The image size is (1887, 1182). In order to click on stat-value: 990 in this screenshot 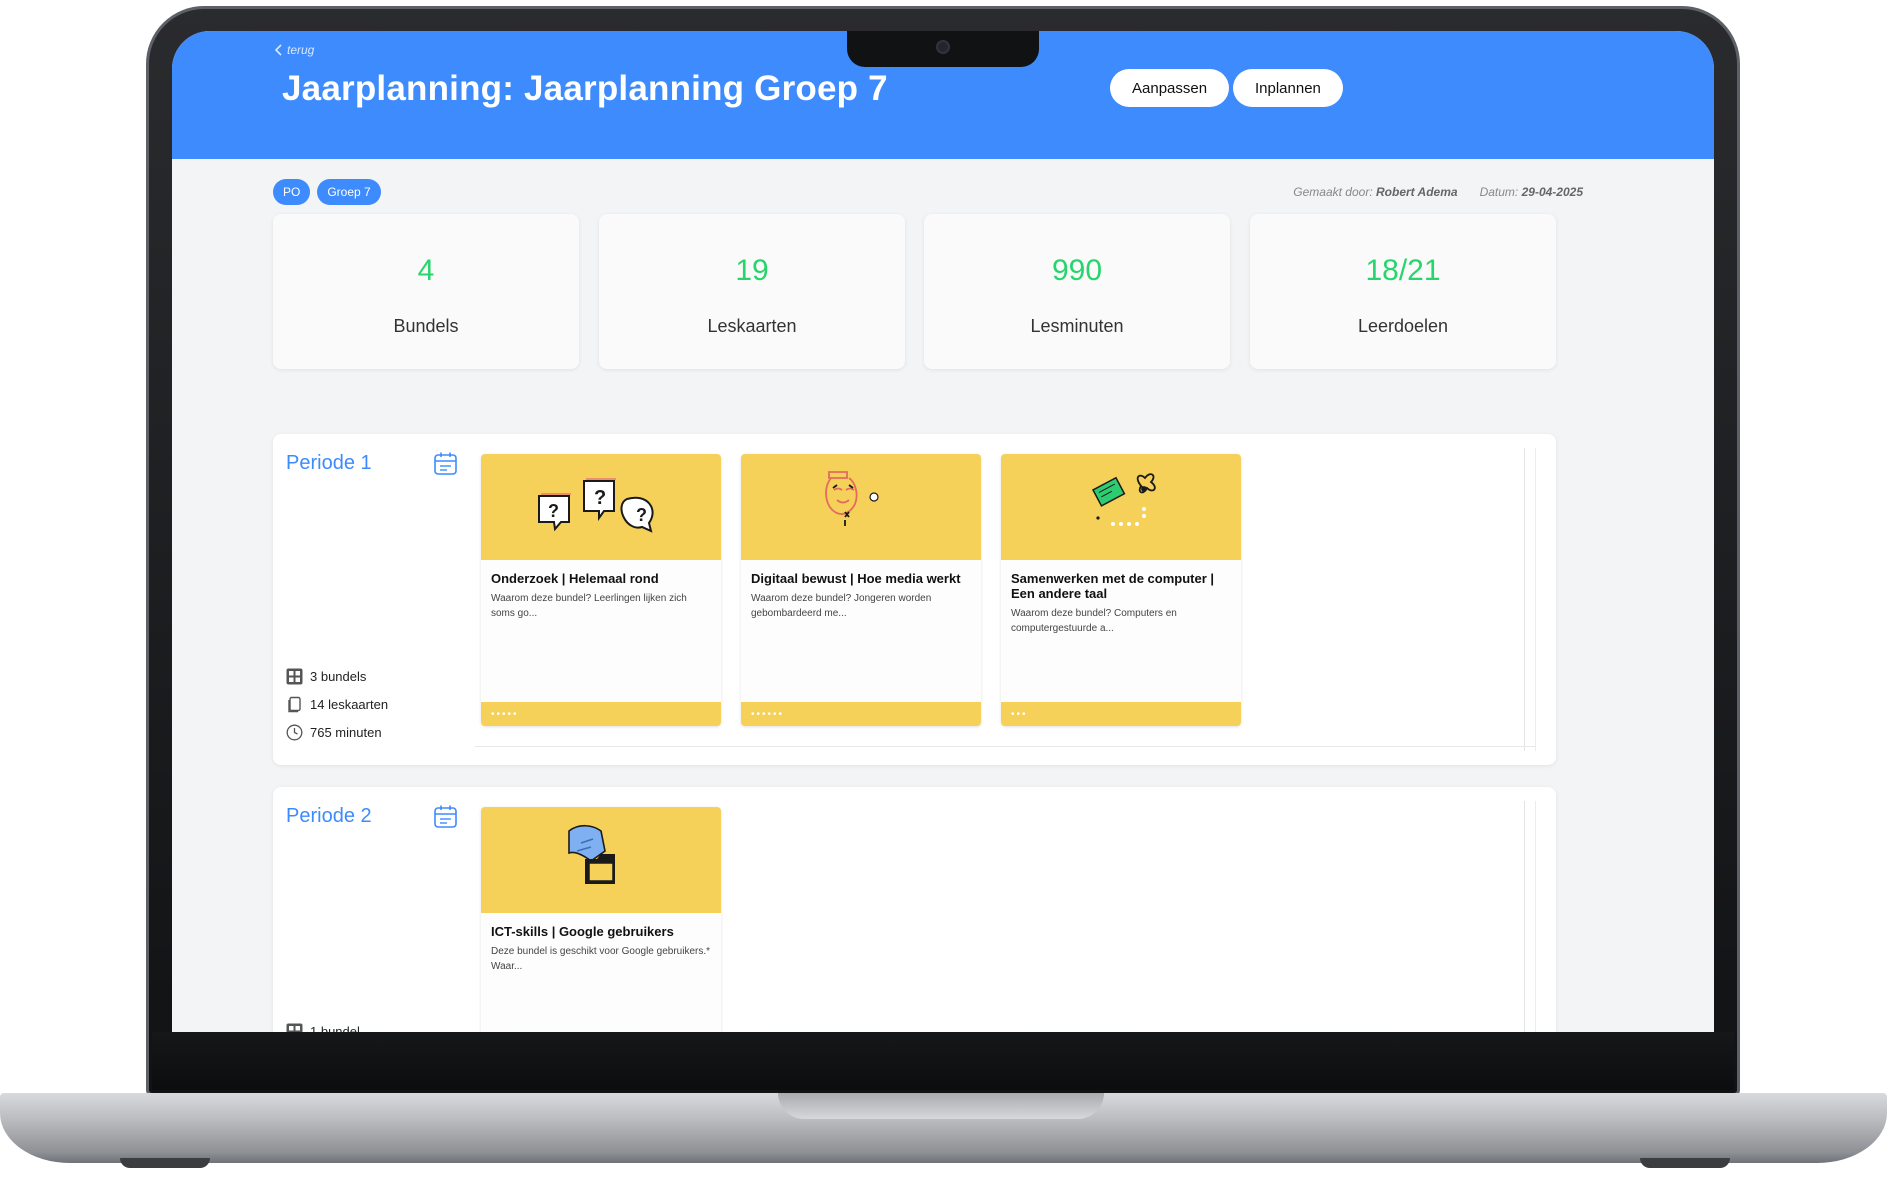, I will do `click(1077, 270)`.